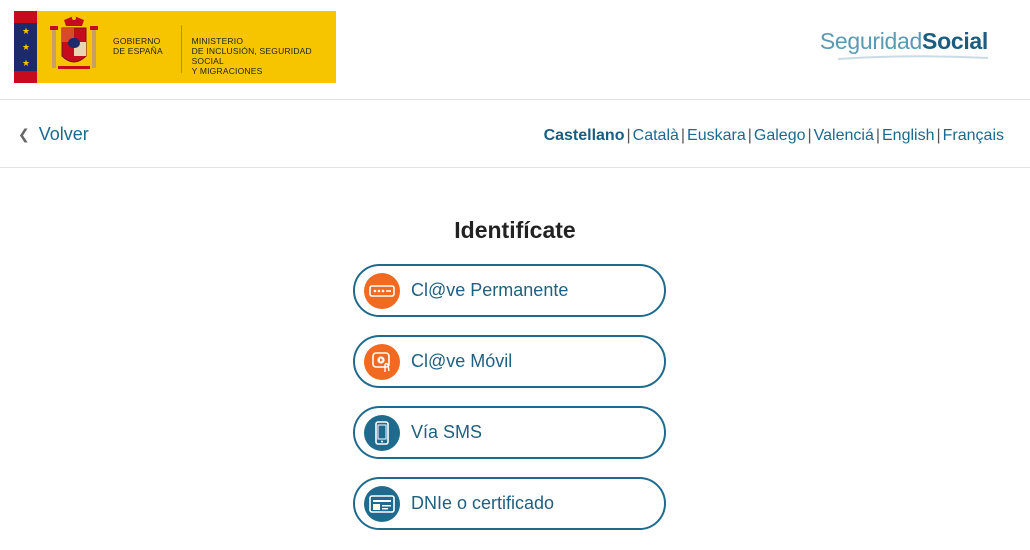 The width and height of the screenshot is (1030, 550). What do you see at coordinates (181, 49) in the screenshot?
I see `logo-divider` at bounding box center [181, 49].